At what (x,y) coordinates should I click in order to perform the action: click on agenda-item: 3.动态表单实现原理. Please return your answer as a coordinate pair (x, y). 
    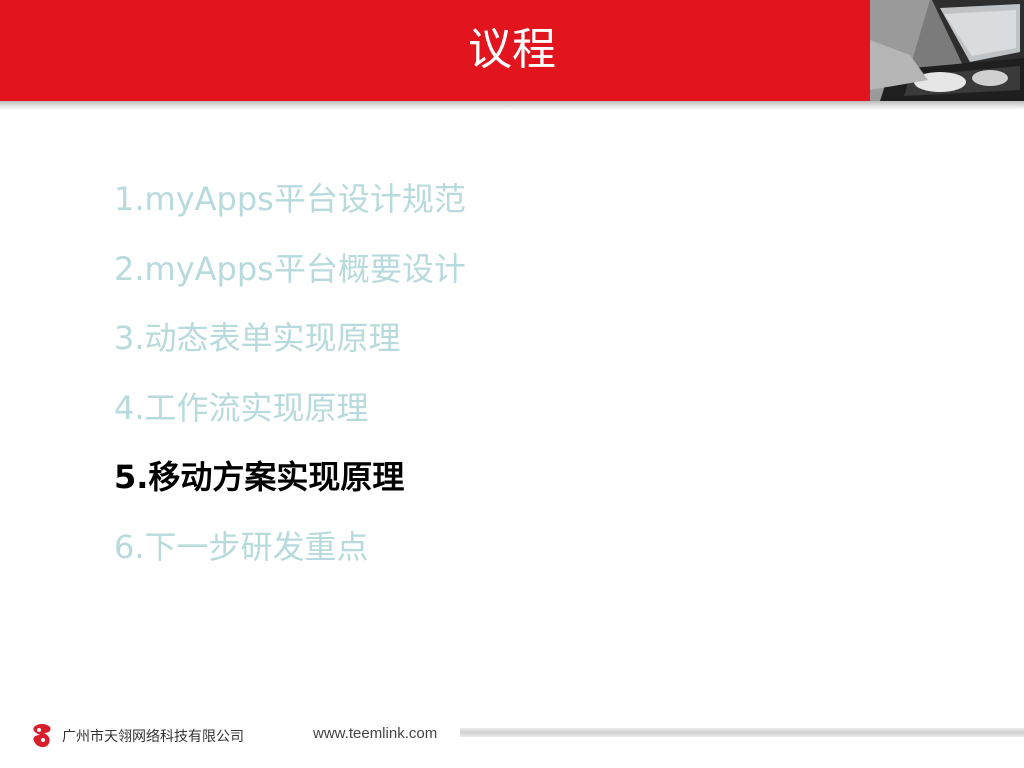
    Looking at the image, I should click on (290, 352).